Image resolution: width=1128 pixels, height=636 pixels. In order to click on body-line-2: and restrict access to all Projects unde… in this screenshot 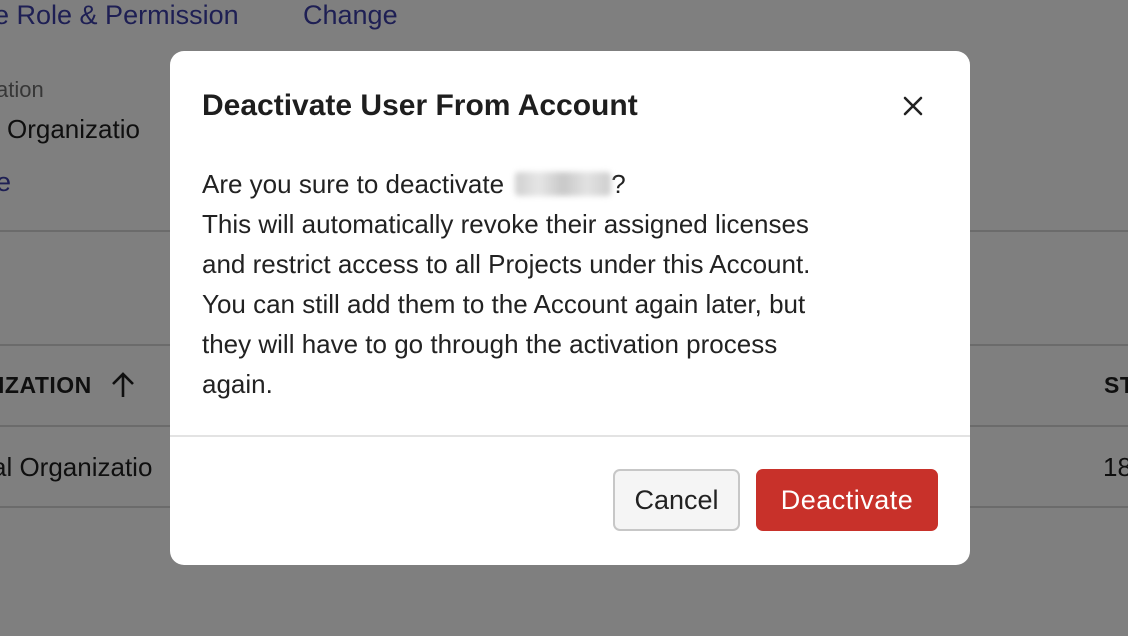, I will do `click(506, 264)`.